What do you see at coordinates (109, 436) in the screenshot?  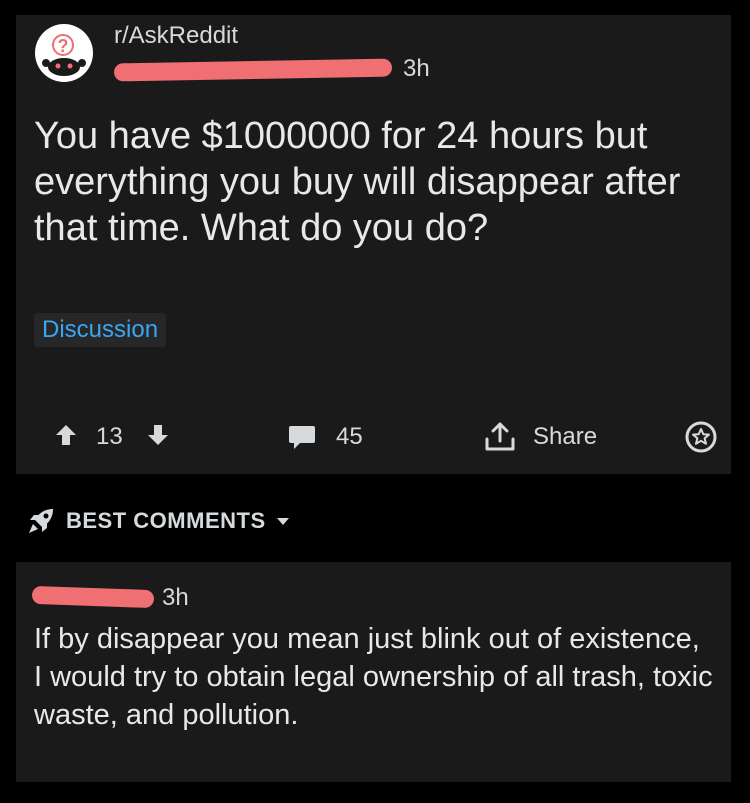 I see `vote-count: 13` at bounding box center [109, 436].